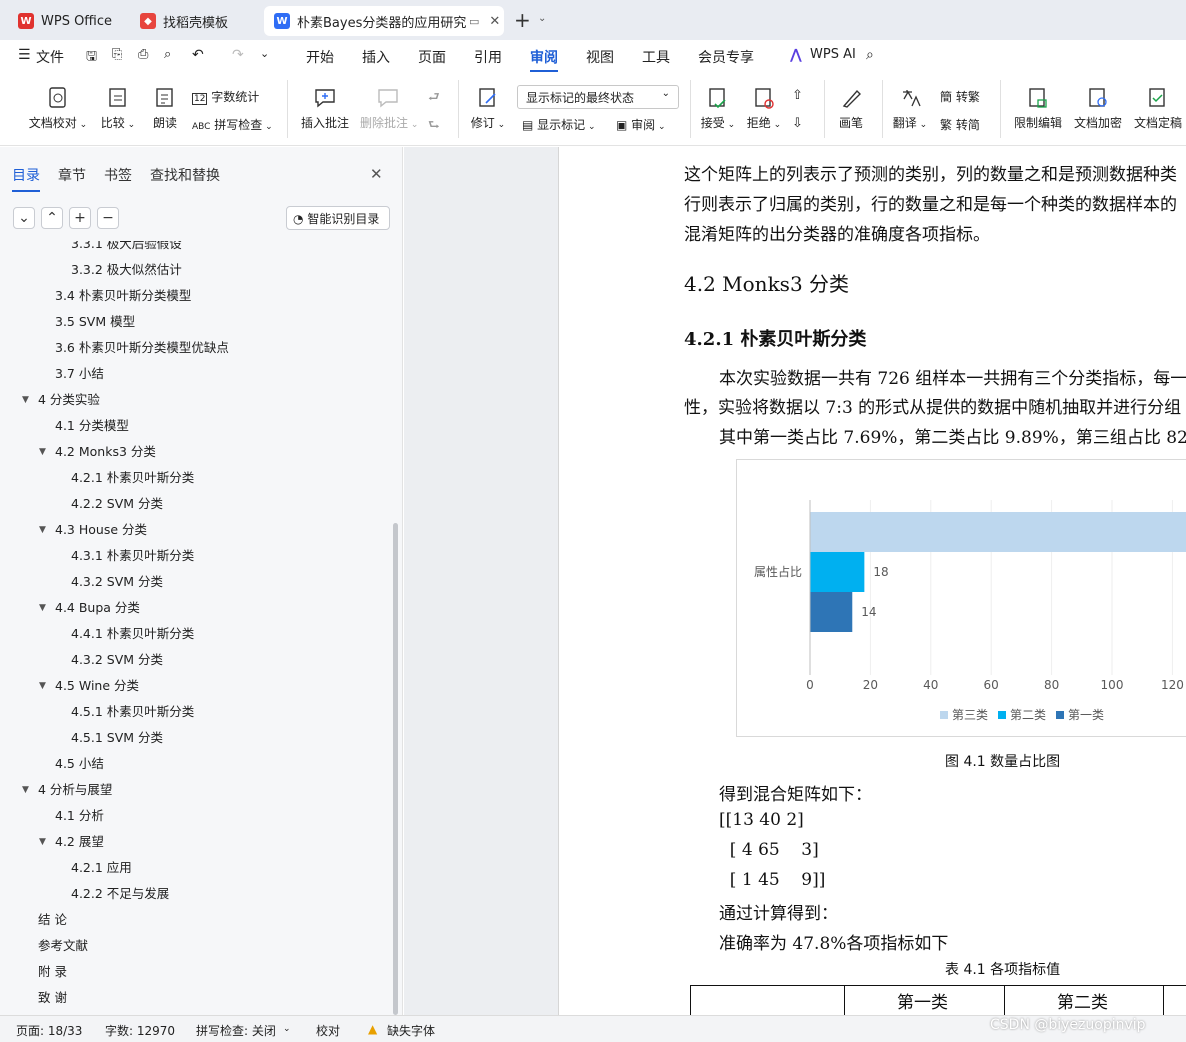 The width and height of the screenshot is (1186, 1042). Describe the element at coordinates (72, 175) in the screenshot. I see `tab-sections: 章节` at that location.